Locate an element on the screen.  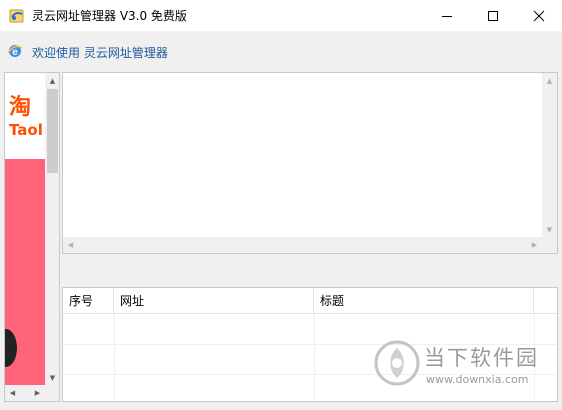
ie-browser-icon: e is located at coordinates (15, 51).